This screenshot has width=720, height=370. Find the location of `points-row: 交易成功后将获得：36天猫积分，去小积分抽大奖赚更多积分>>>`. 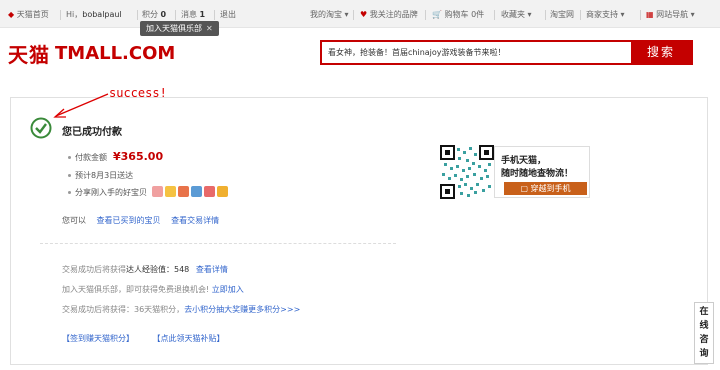

points-row: 交易成功后将获得：36天猫积分，去小积分抽大奖赚更多积分>>> is located at coordinates (181, 309).